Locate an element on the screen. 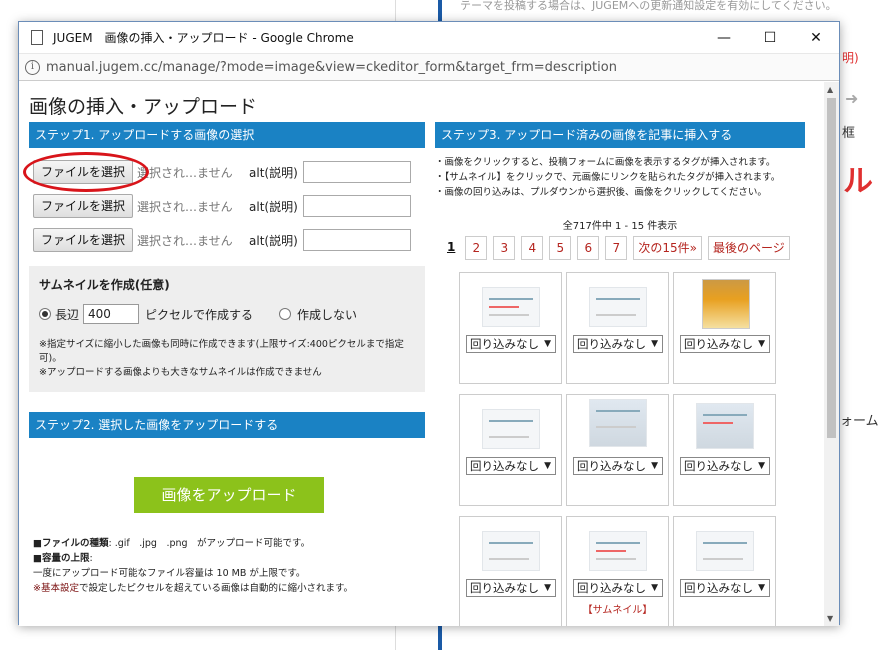 This screenshot has width=881, height=650. page-link: 7 is located at coordinates (616, 248).